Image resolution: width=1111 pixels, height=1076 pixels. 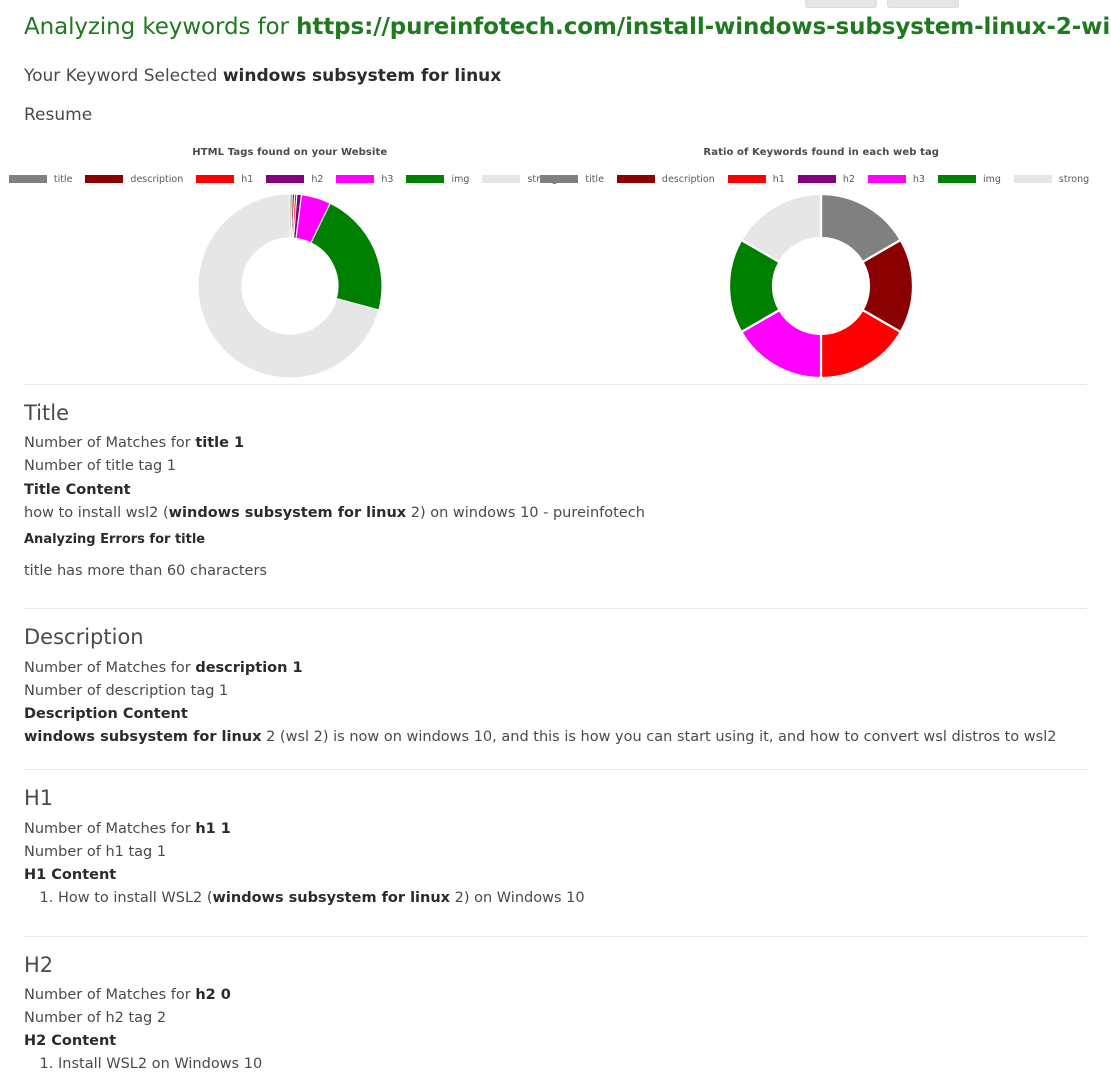 I want to click on title-content-post: 2) on windows 10 - pureinfotech, so click(x=525, y=512).